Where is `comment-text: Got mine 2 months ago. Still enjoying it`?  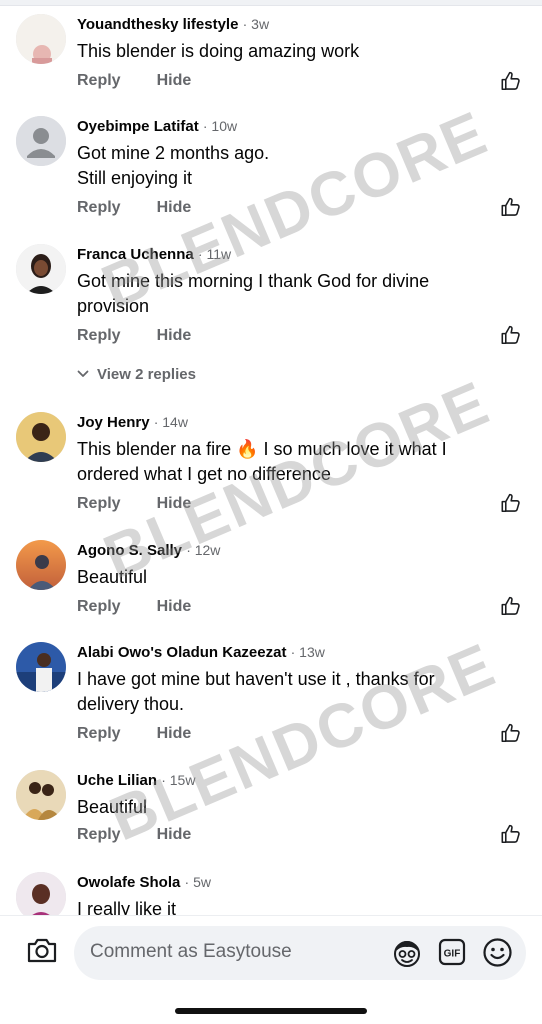
comment-text: Got mine 2 months ago. Still enjoying it is located at coordinates (287, 166).